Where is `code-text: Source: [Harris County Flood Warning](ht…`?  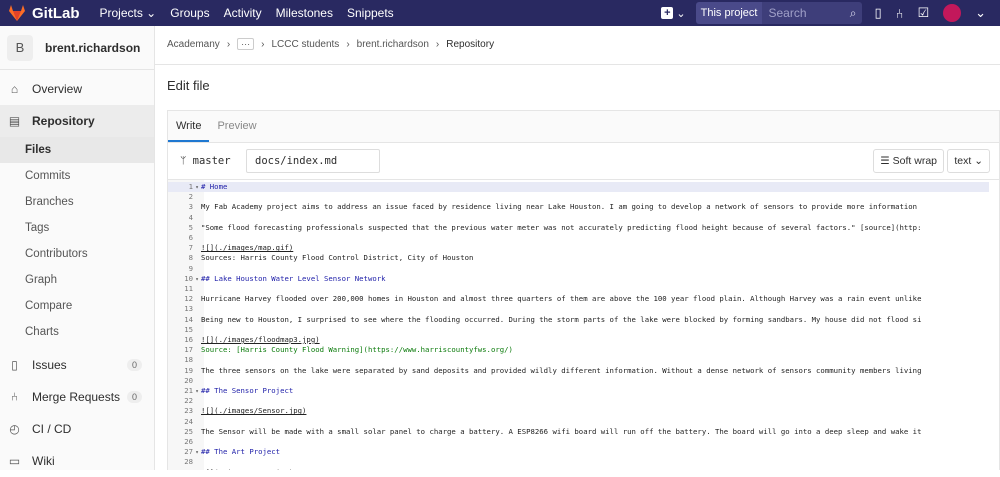 code-text: Source: [Harris County Flood Warning](ht… is located at coordinates (357, 350).